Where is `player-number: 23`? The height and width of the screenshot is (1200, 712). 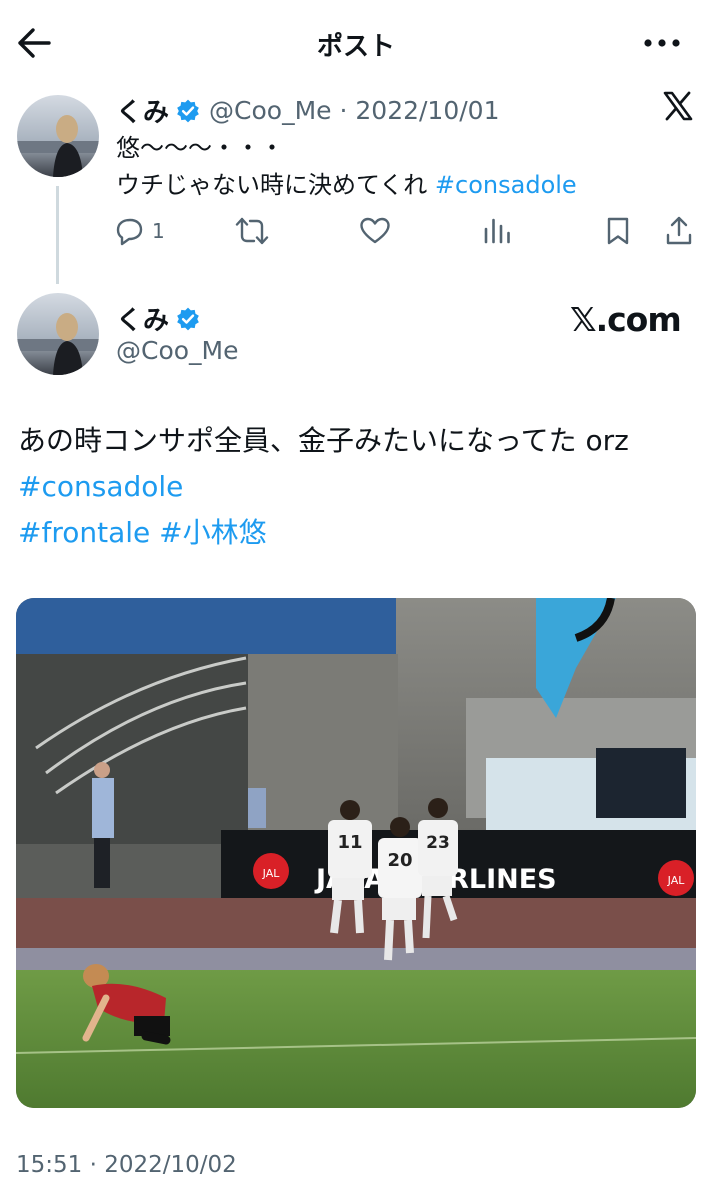 player-number: 23 is located at coordinates (438, 843).